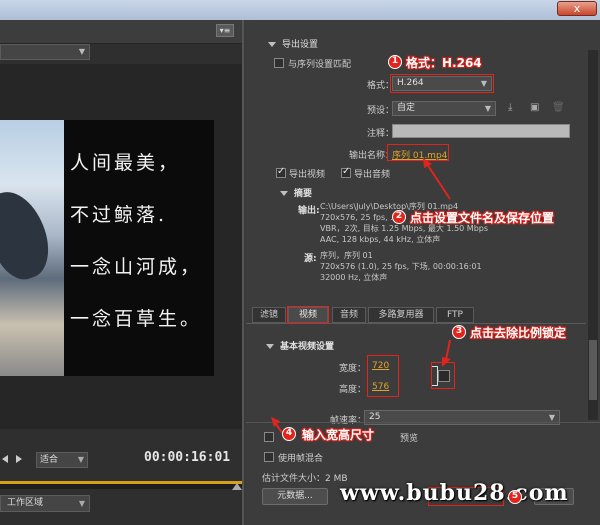  Describe the element at coordinates (300, 10) in the screenshot. I see `window-titlebar` at that location.